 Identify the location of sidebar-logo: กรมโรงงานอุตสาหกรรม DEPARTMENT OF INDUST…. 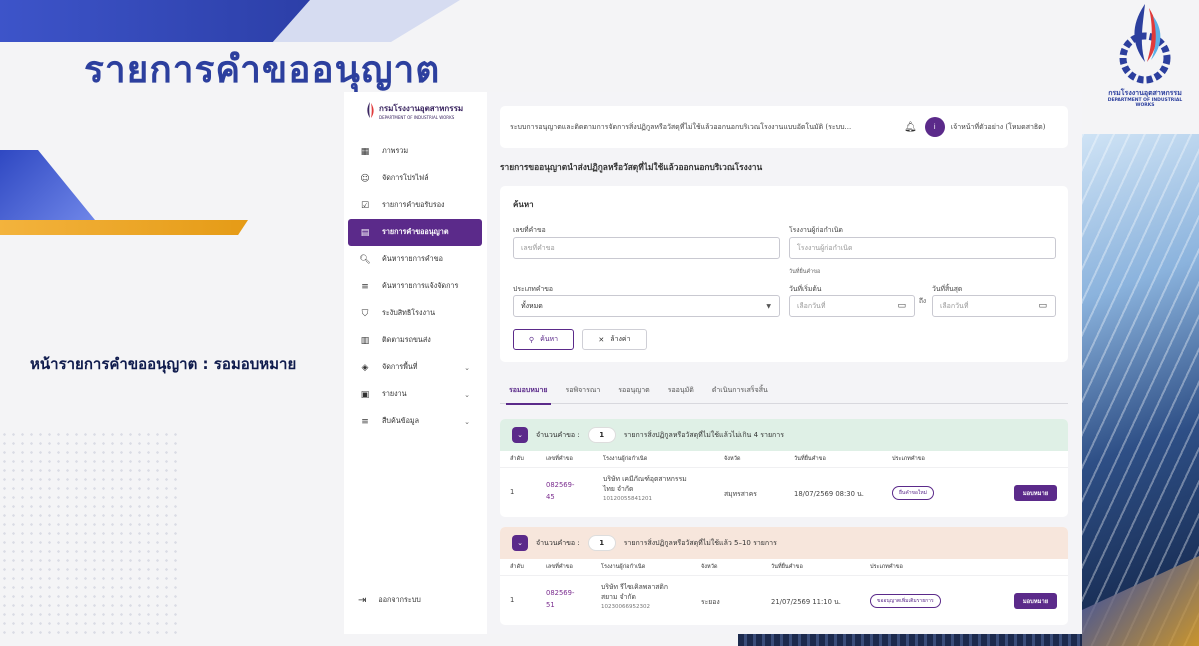
(413, 111).